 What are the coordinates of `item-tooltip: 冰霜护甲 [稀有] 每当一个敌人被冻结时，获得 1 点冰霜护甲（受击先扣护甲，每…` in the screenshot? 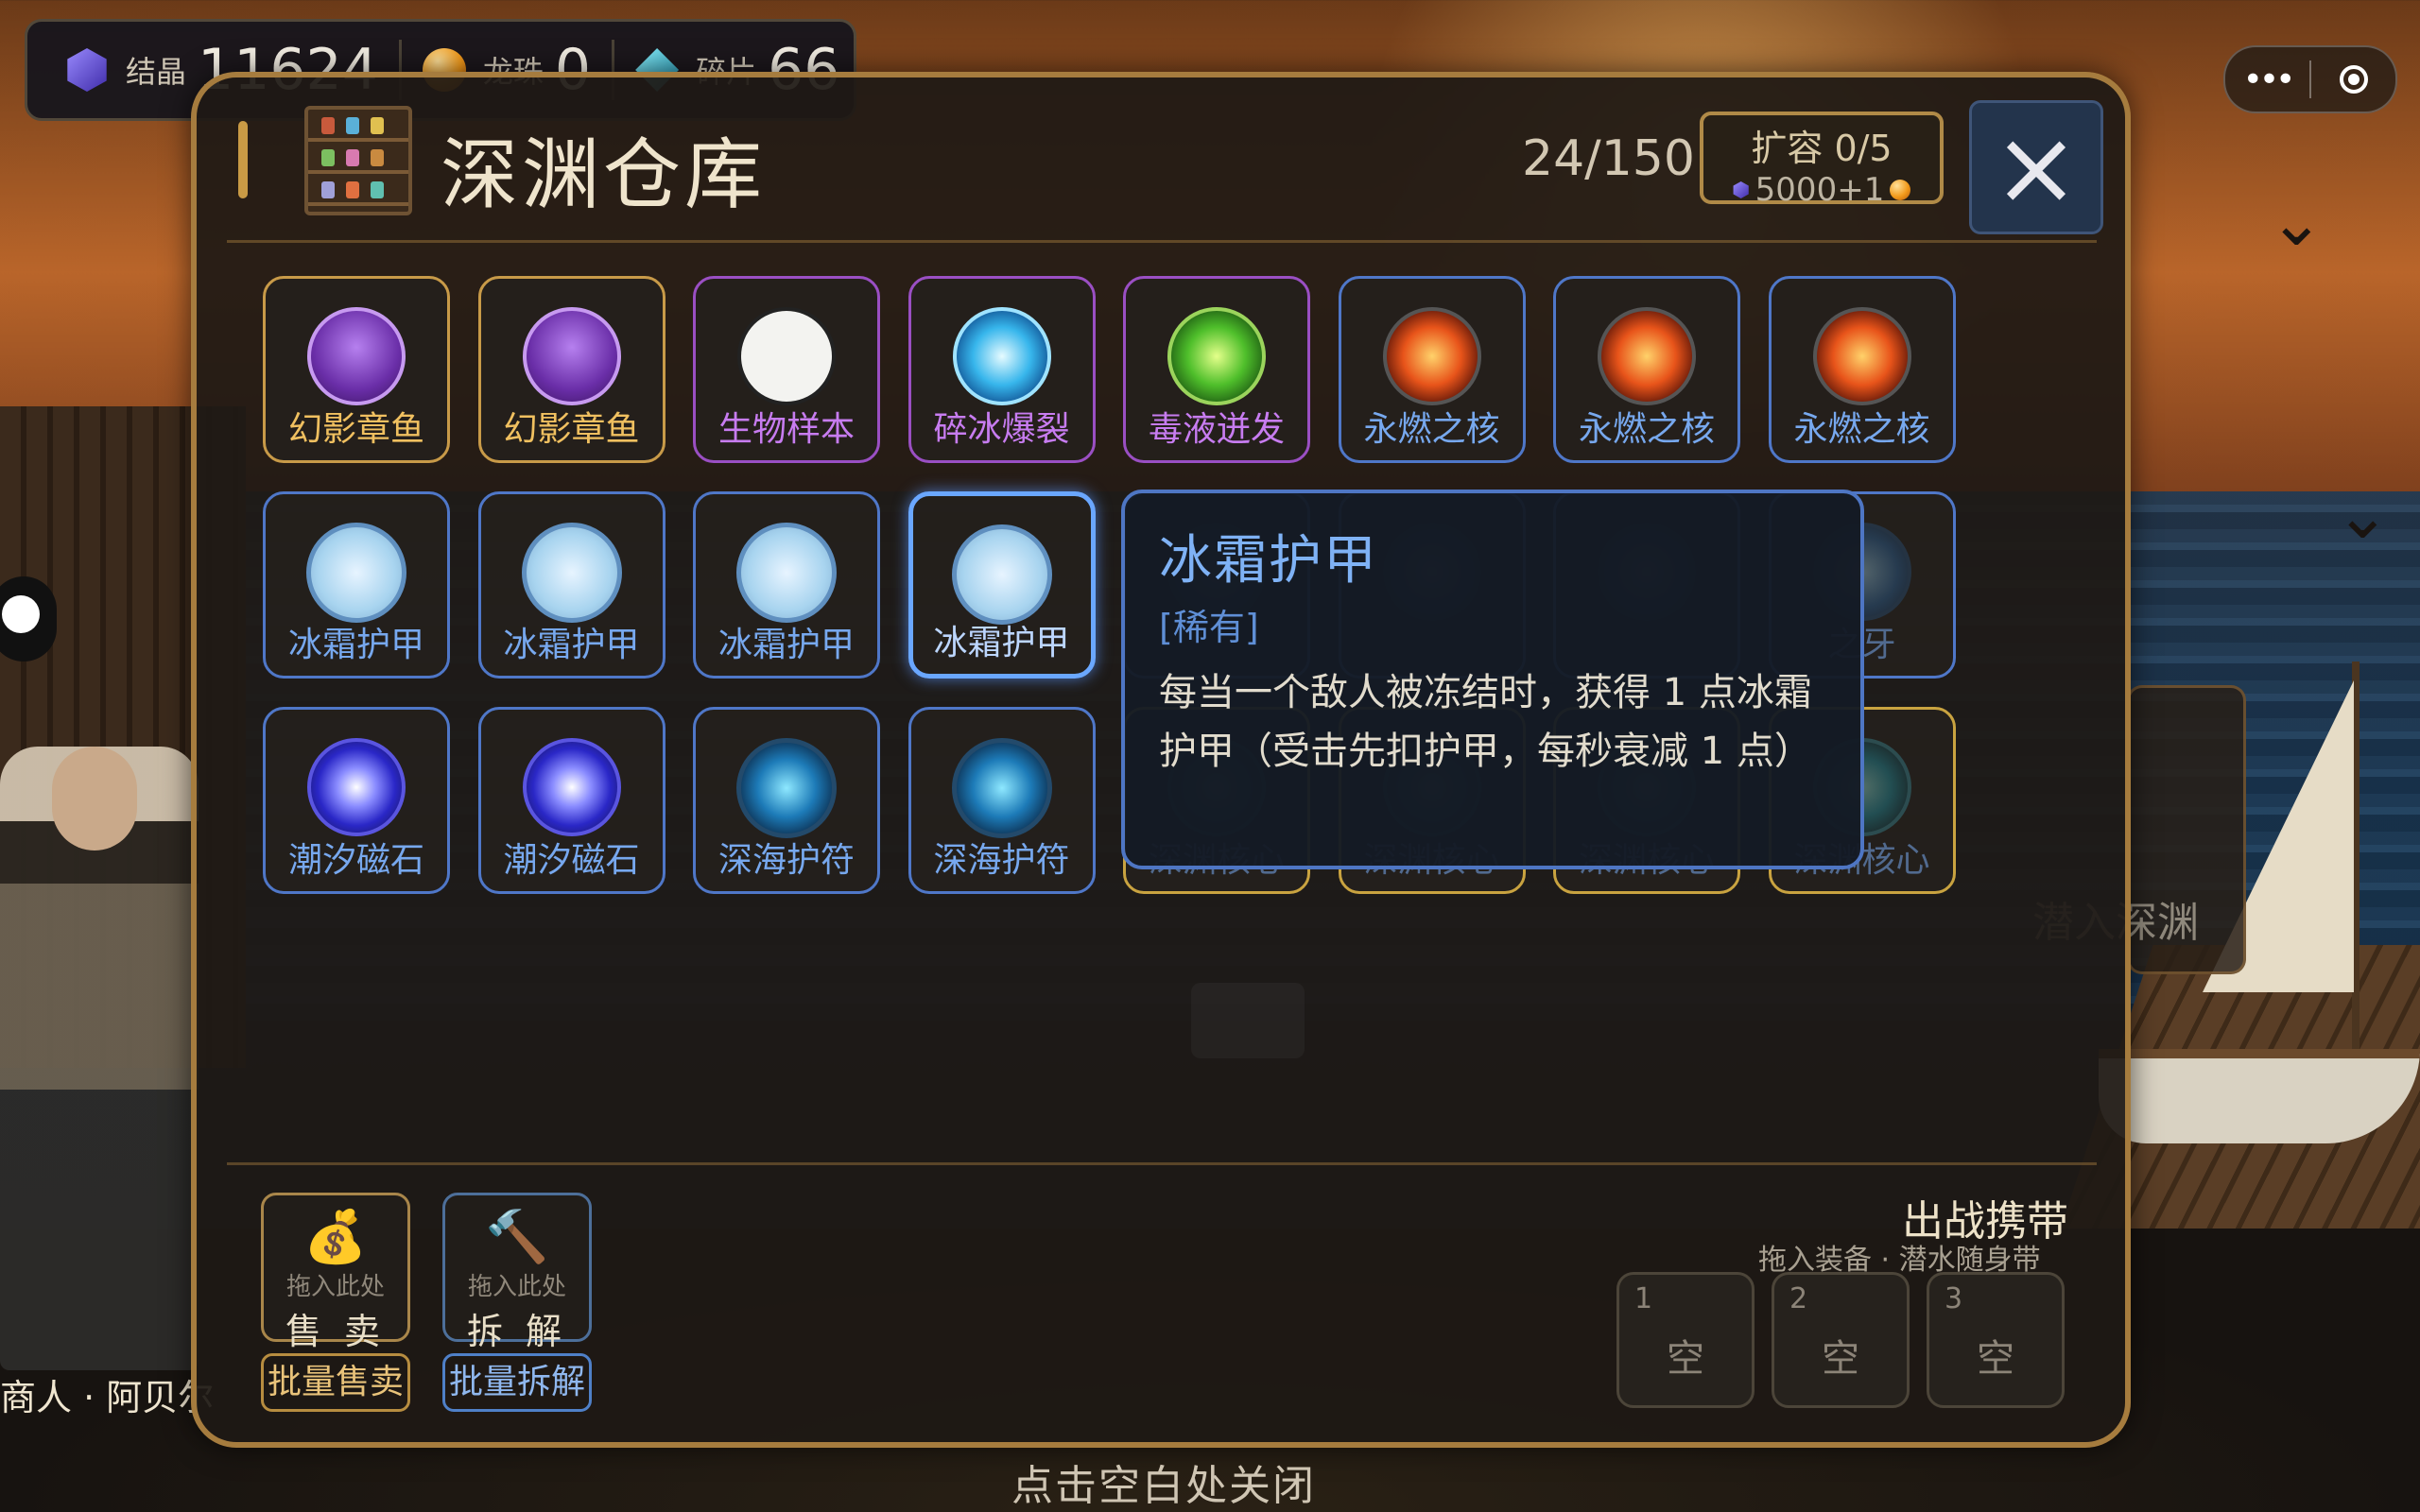 It's located at (1492, 679).